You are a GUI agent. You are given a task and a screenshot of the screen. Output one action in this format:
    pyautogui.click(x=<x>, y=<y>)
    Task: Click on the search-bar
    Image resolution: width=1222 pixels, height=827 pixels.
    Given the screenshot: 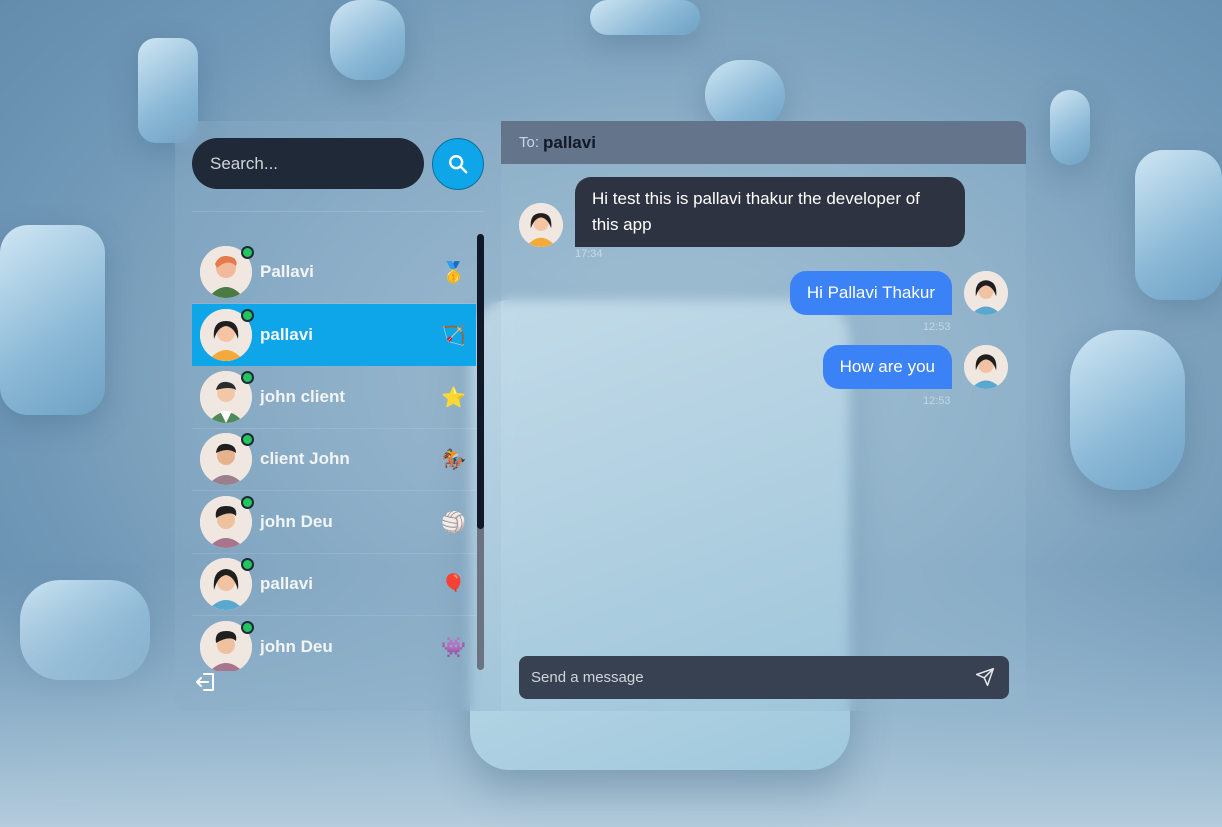 What is the action you would take?
    pyautogui.click(x=308, y=163)
    